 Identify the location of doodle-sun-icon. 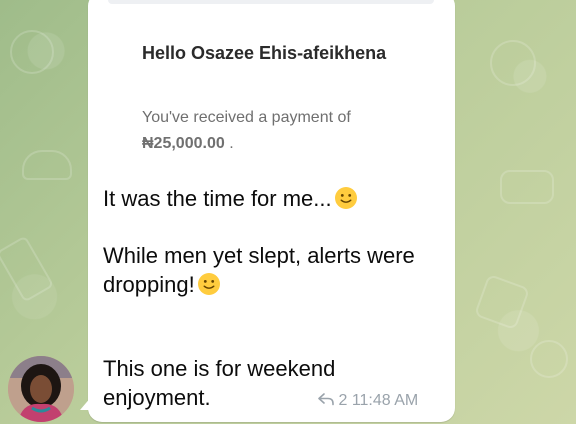
(549, 359).